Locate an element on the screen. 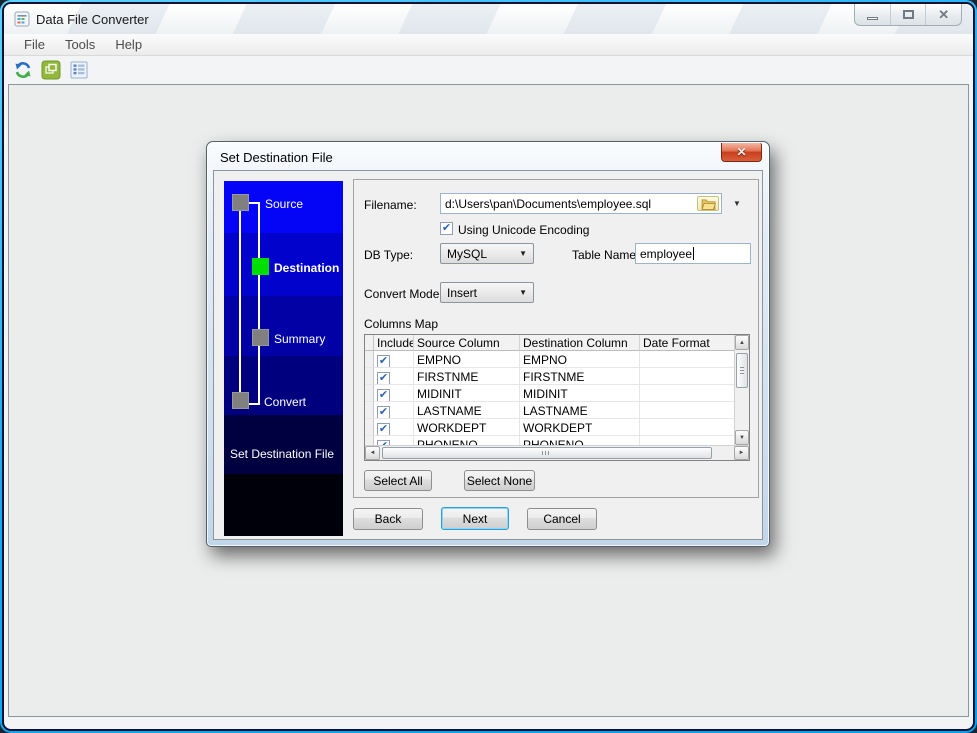 This screenshot has height=733, width=977. select-none-button: Select None is located at coordinates (499, 480).